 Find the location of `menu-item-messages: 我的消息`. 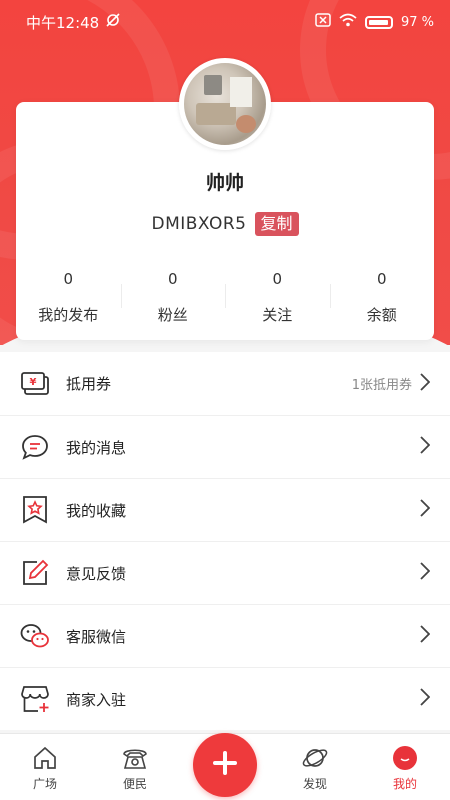

menu-item-messages: 我的消息 is located at coordinates (225, 446).